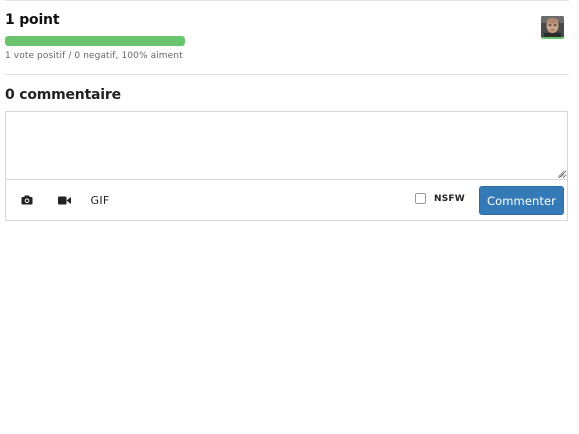 The image size is (579, 434). Describe the element at coordinates (32, 20) in the screenshot. I see `points-count: 1 point` at that location.